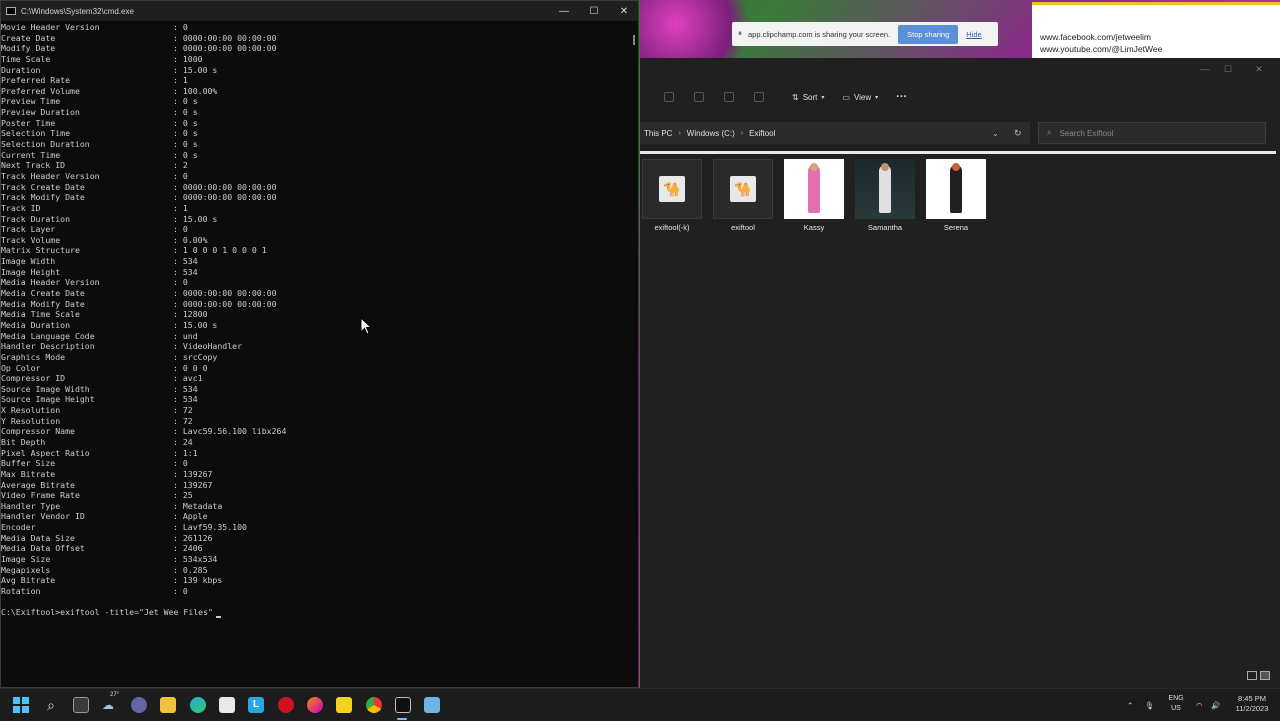 The width and height of the screenshot is (1280, 721). Describe the element at coordinates (711, 133) in the screenshot. I see `breadcrumb-windows-c: Windows (C:)` at that location.